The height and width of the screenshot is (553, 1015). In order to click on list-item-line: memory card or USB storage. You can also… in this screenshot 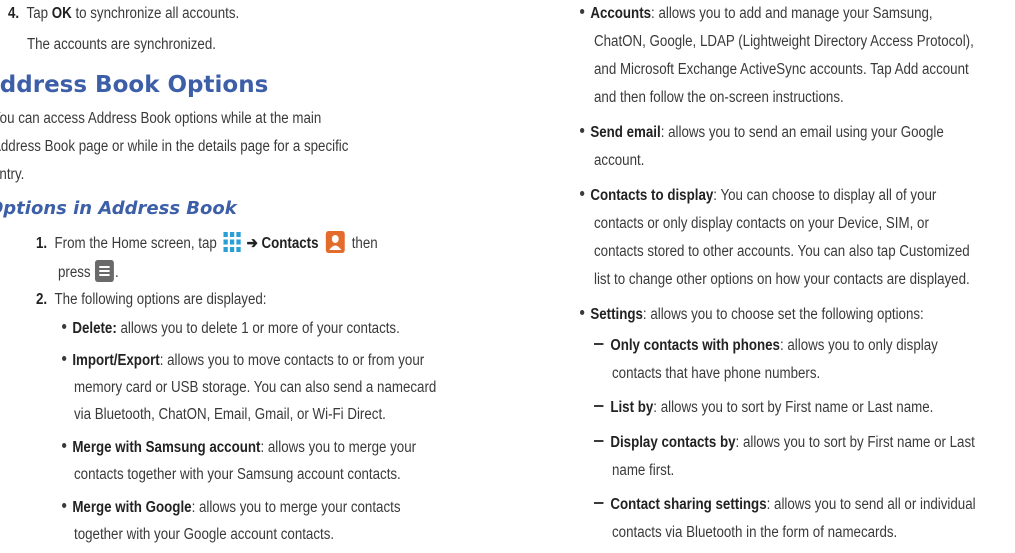, I will do `click(255, 387)`.